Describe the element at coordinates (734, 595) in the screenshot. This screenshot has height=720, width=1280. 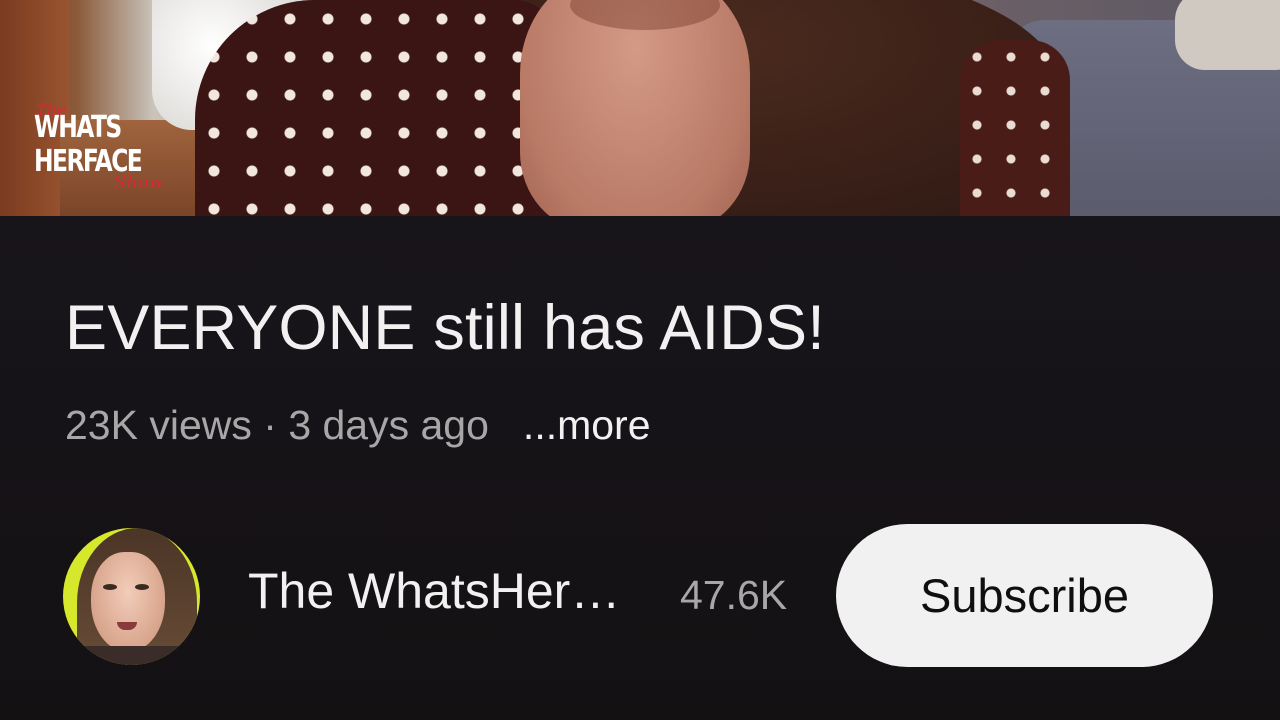
I see `subscriber-count: 47.6K` at that location.